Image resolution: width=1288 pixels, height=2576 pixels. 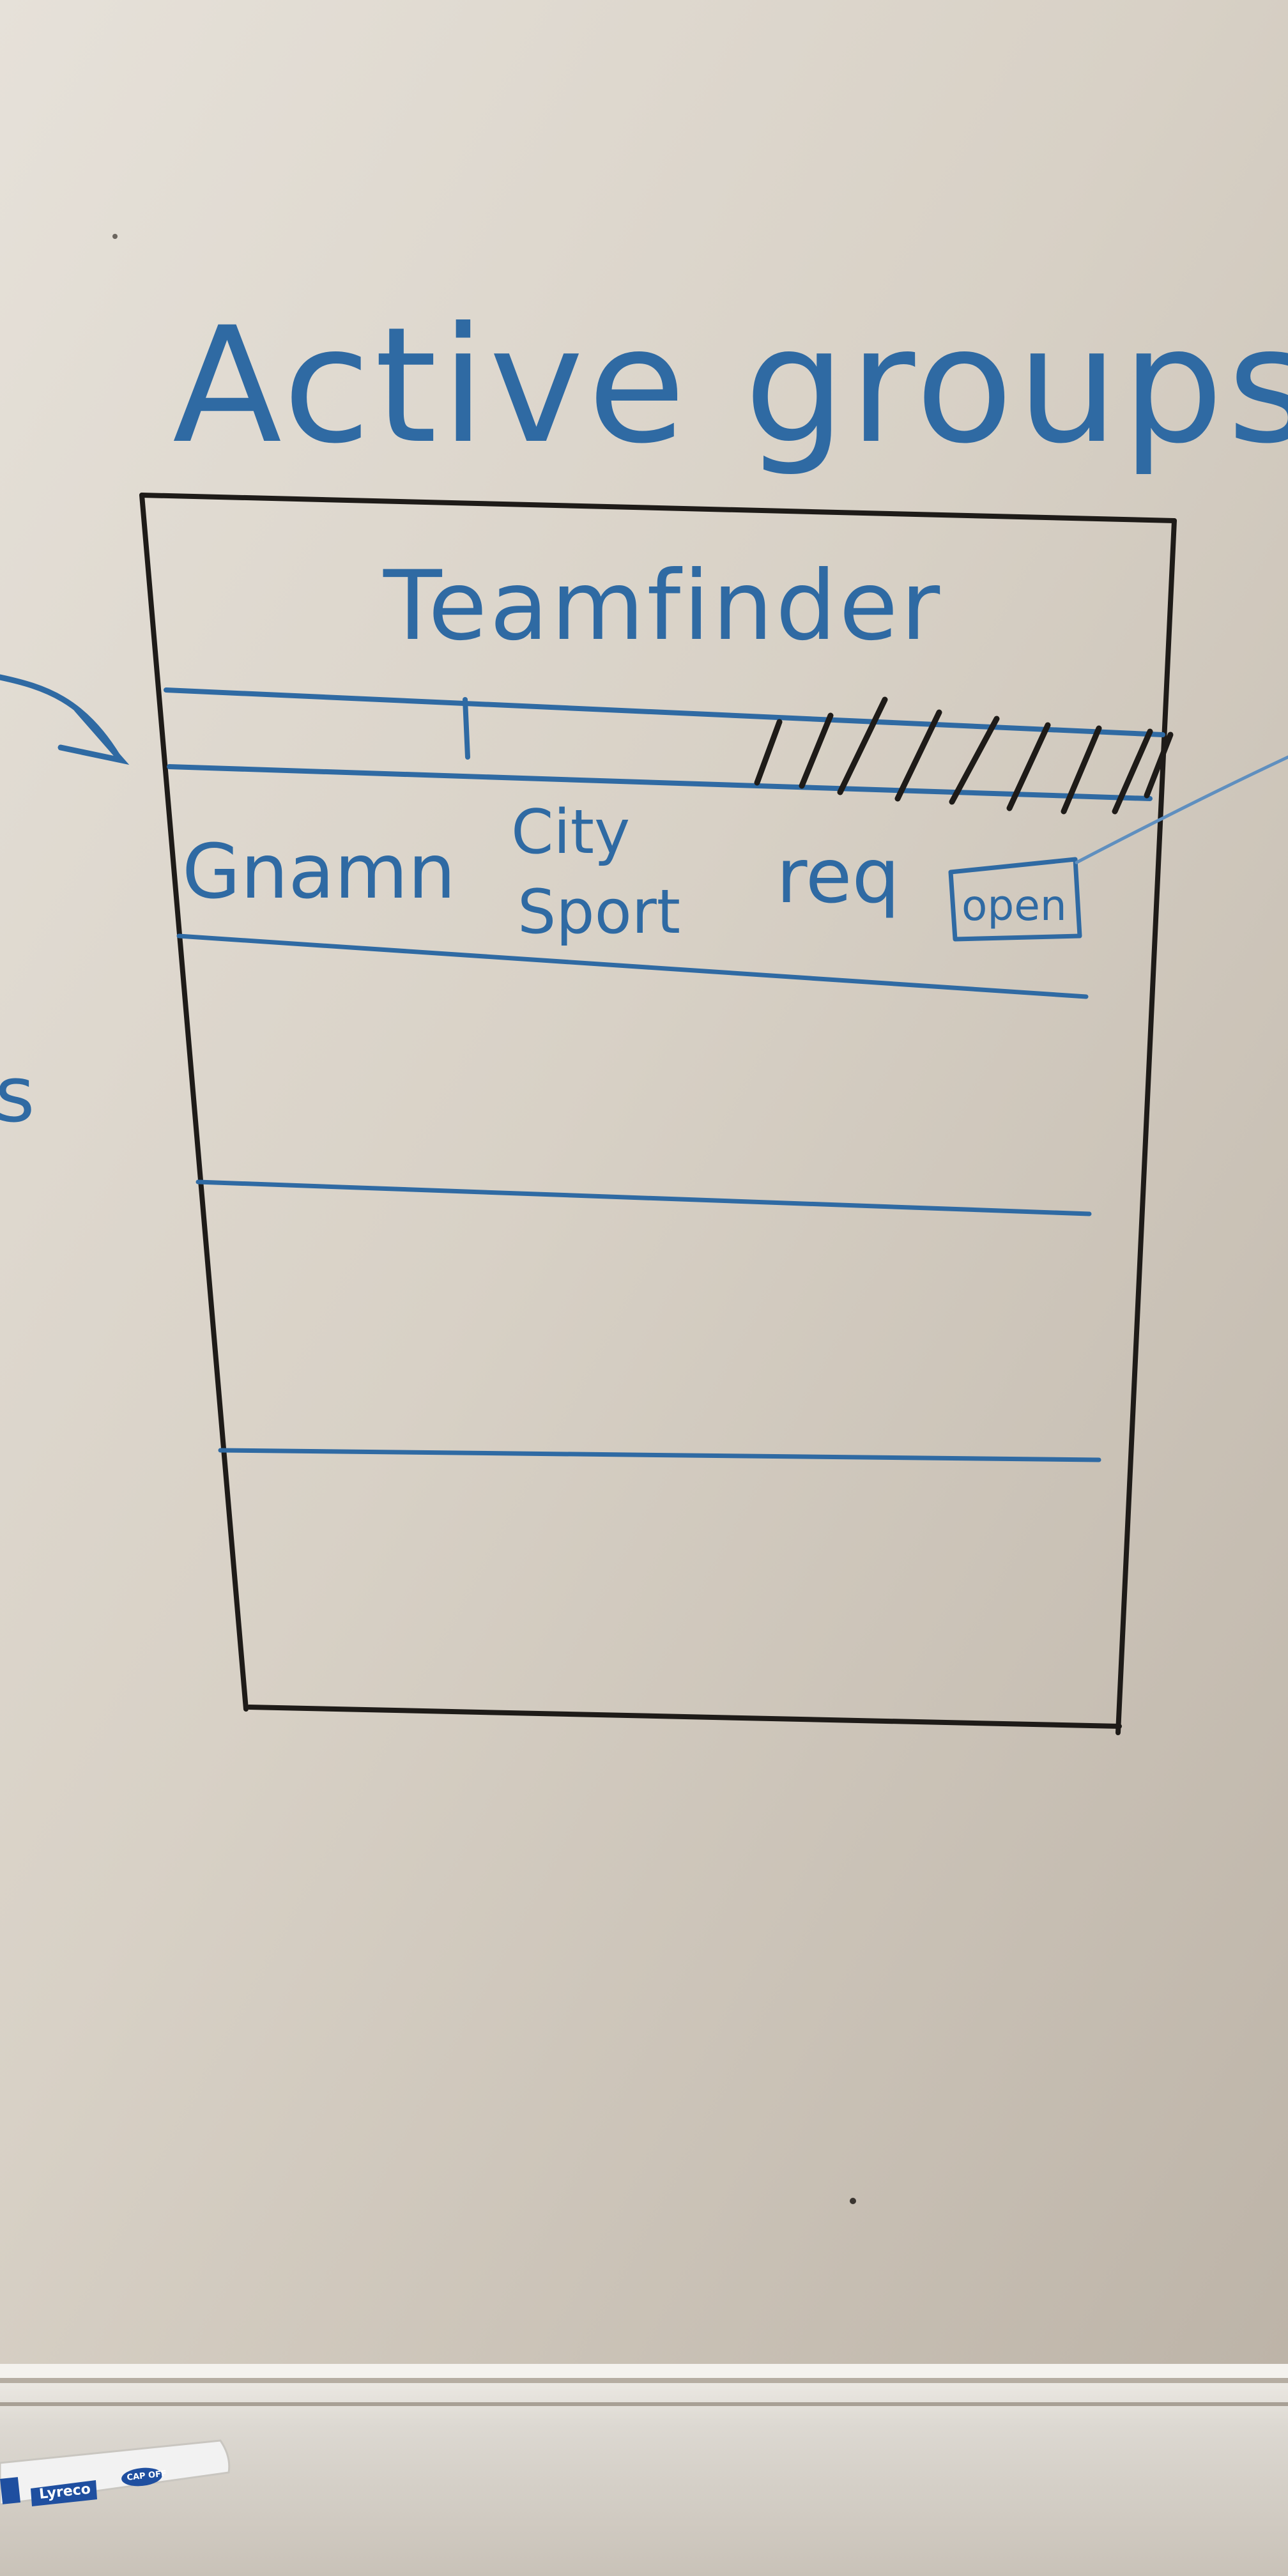 What do you see at coordinates (1014, 905) in the screenshot?
I see `open-button-label: open` at bounding box center [1014, 905].